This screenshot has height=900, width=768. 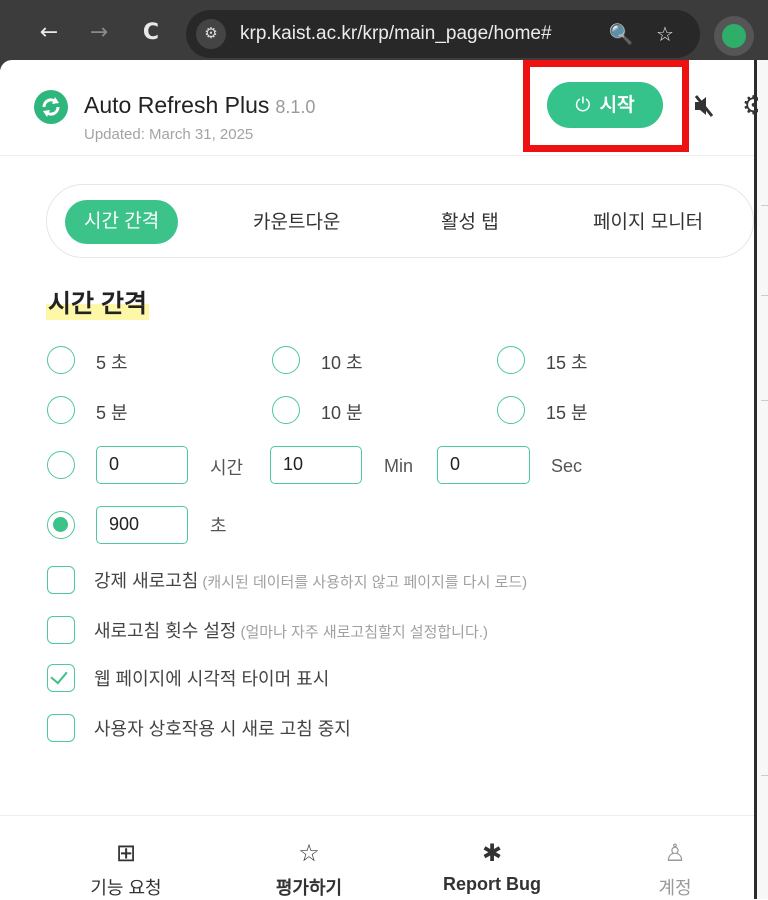 I want to click on start-button: ⏻ 시작, so click(x=605, y=105).